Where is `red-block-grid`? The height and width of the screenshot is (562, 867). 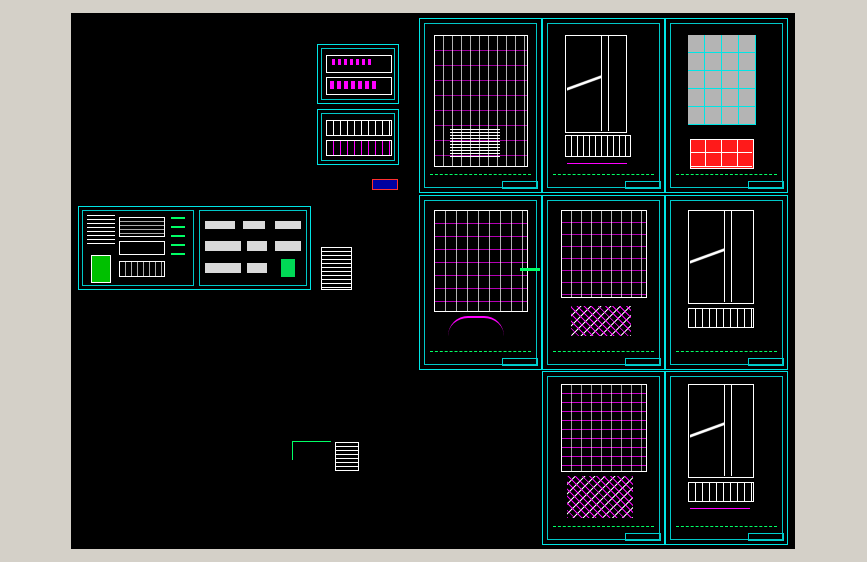 red-block-grid is located at coordinates (721, 153).